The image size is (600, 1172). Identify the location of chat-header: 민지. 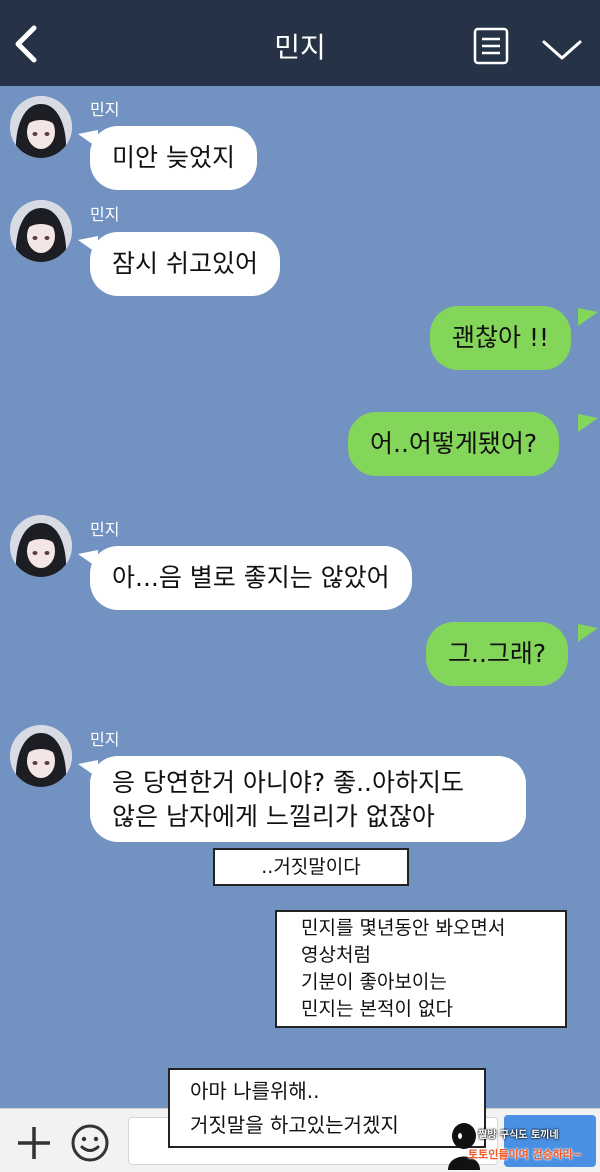
(300, 43).